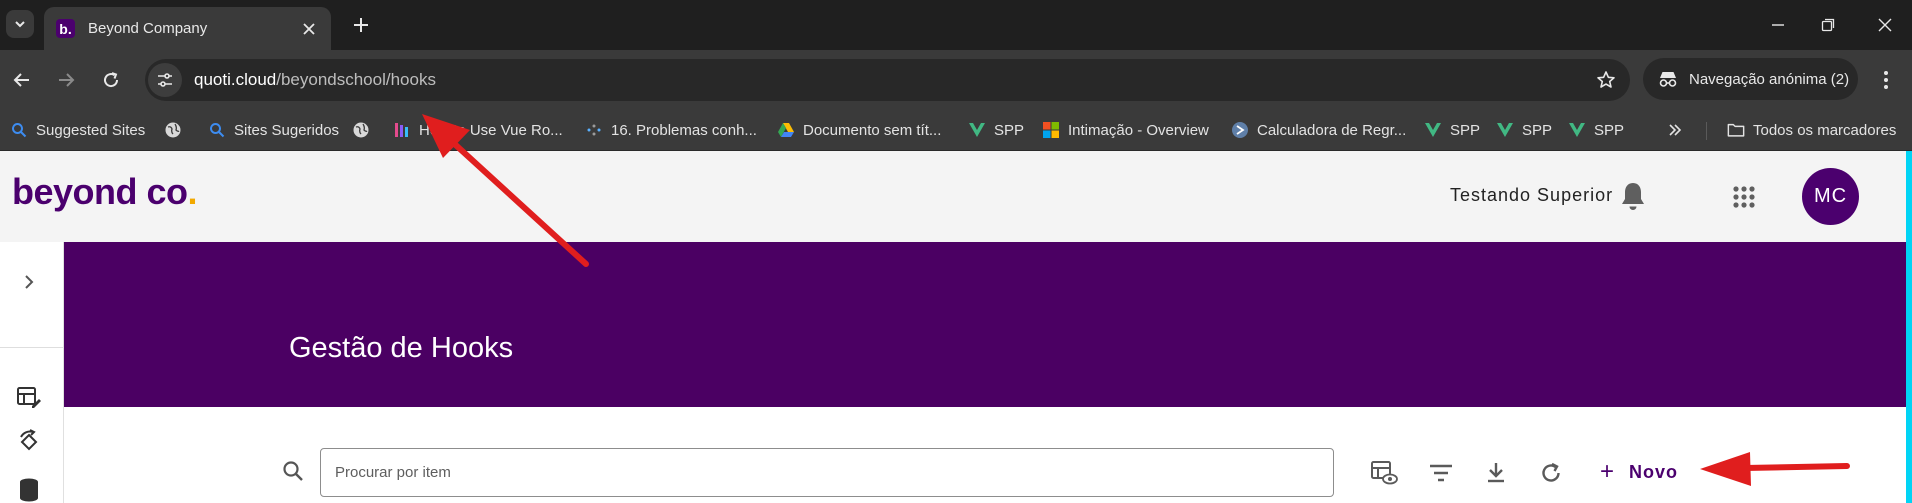  I want to click on back-button, so click(22, 80).